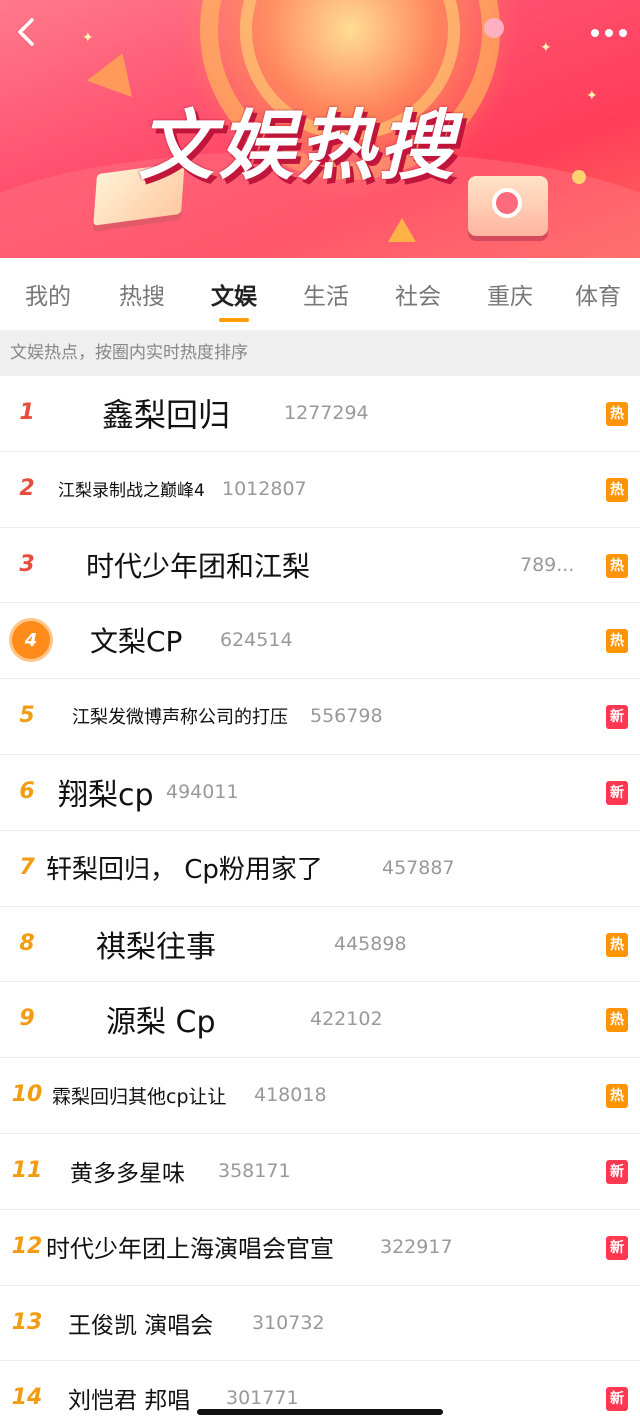 The width and height of the screenshot is (640, 1425). I want to click on list-item: 11 黄多多星味 358171 新, so click(320, 1172).